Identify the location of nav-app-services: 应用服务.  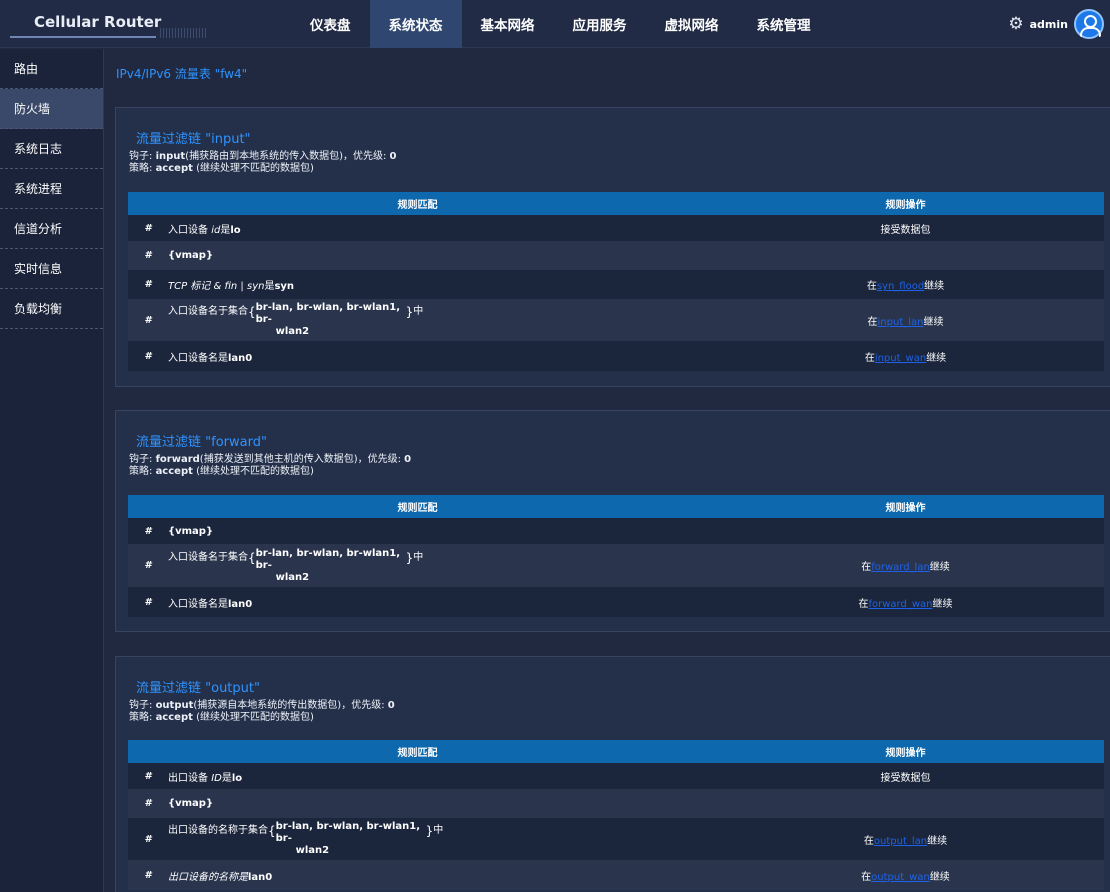
(600, 24).